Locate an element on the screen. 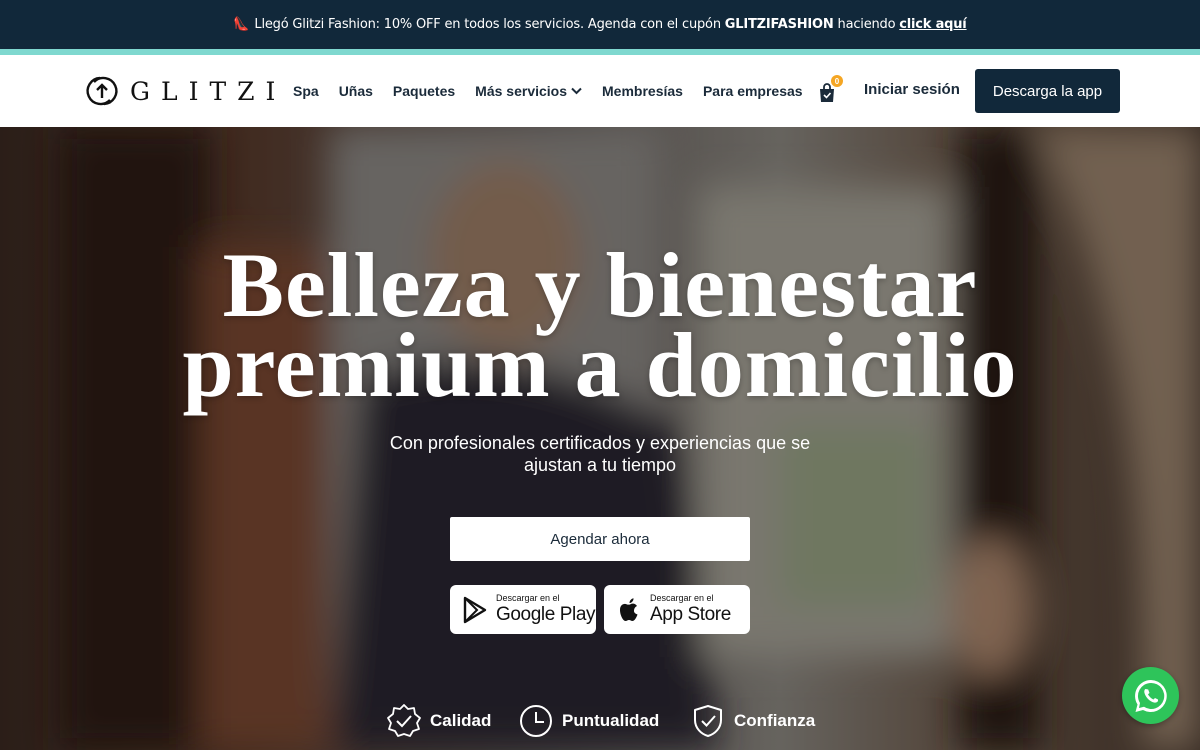  feature-confianza: Confianza is located at coordinates (752, 721).